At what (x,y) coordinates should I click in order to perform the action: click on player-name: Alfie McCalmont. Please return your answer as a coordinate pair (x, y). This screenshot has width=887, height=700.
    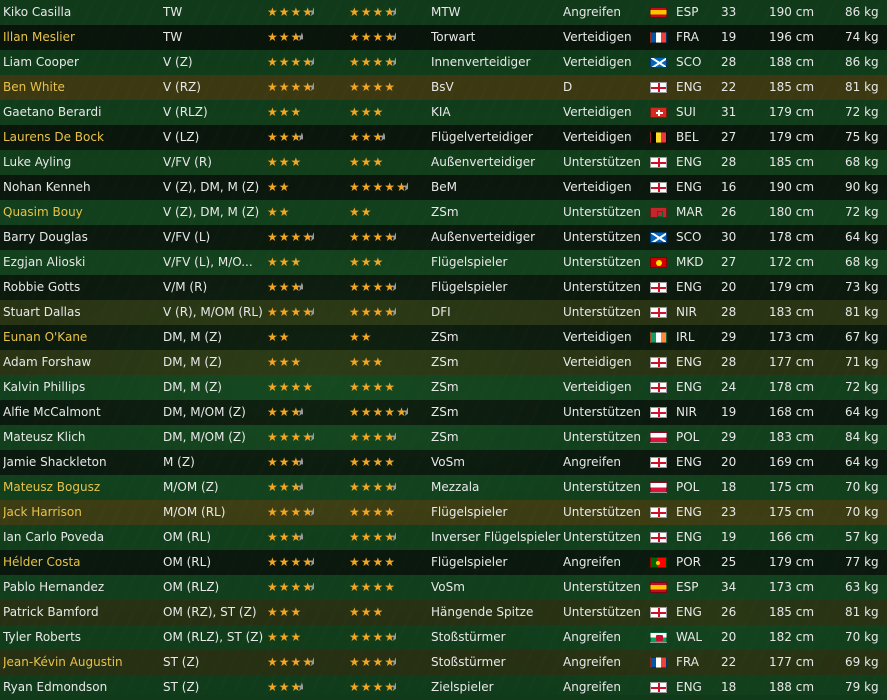
    Looking at the image, I should click on (80, 412).